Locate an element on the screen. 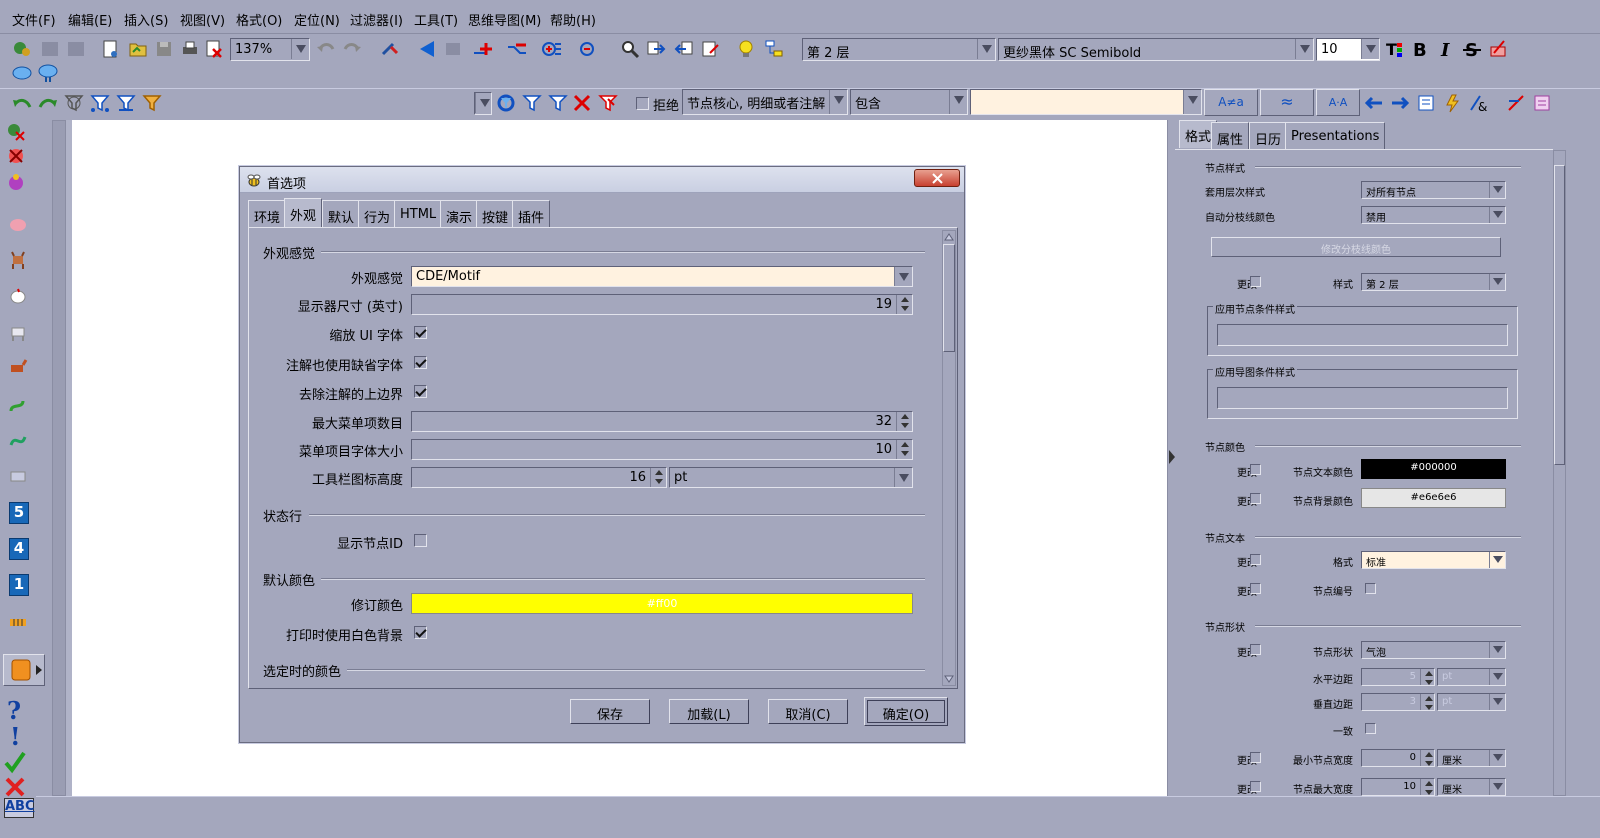 The image size is (1600, 838). level-combo: 第 2 层 is located at coordinates (899, 49).